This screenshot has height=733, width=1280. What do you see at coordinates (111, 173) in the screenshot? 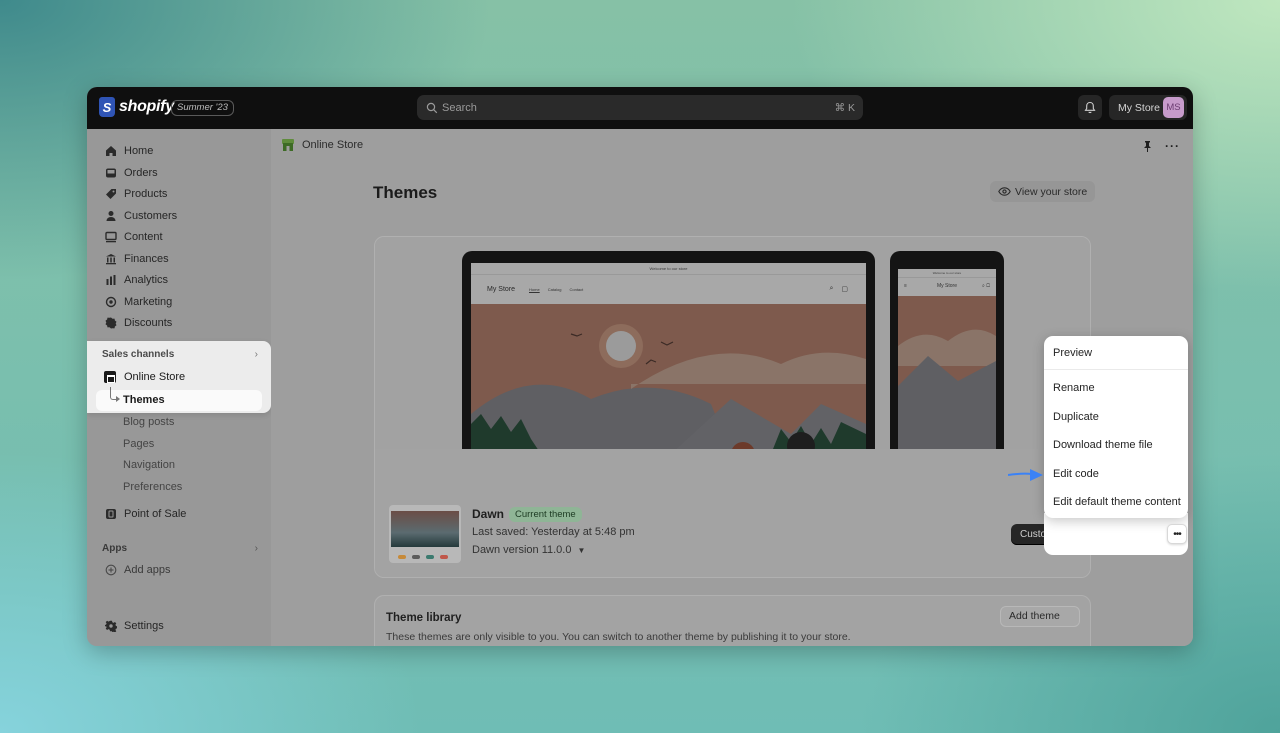
I see `orders-icon` at bounding box center [111, 173].